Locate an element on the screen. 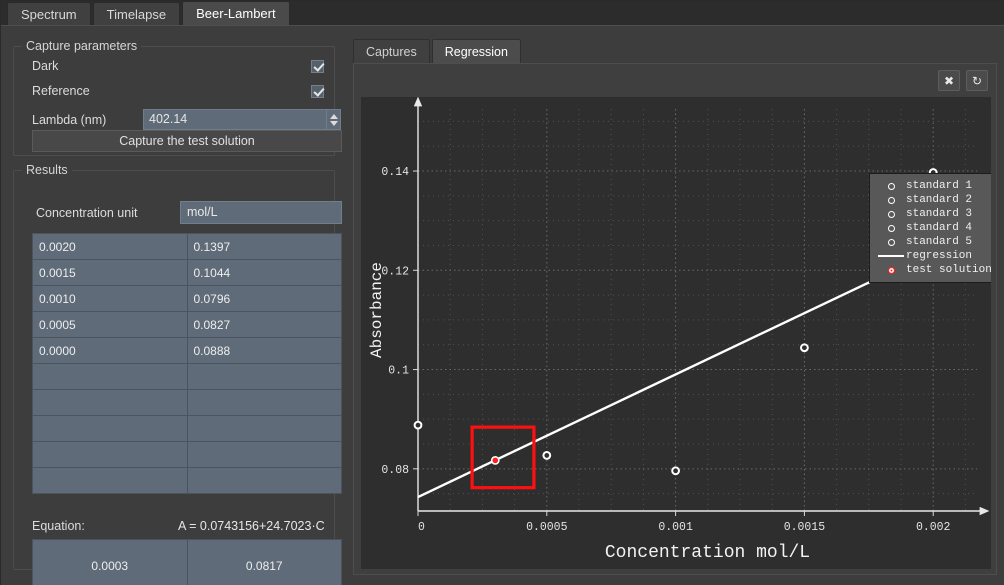 The height and width of the screenshot is (585, 1004). concentration-cell: 0.0005 is located at coordinates (110, 324).